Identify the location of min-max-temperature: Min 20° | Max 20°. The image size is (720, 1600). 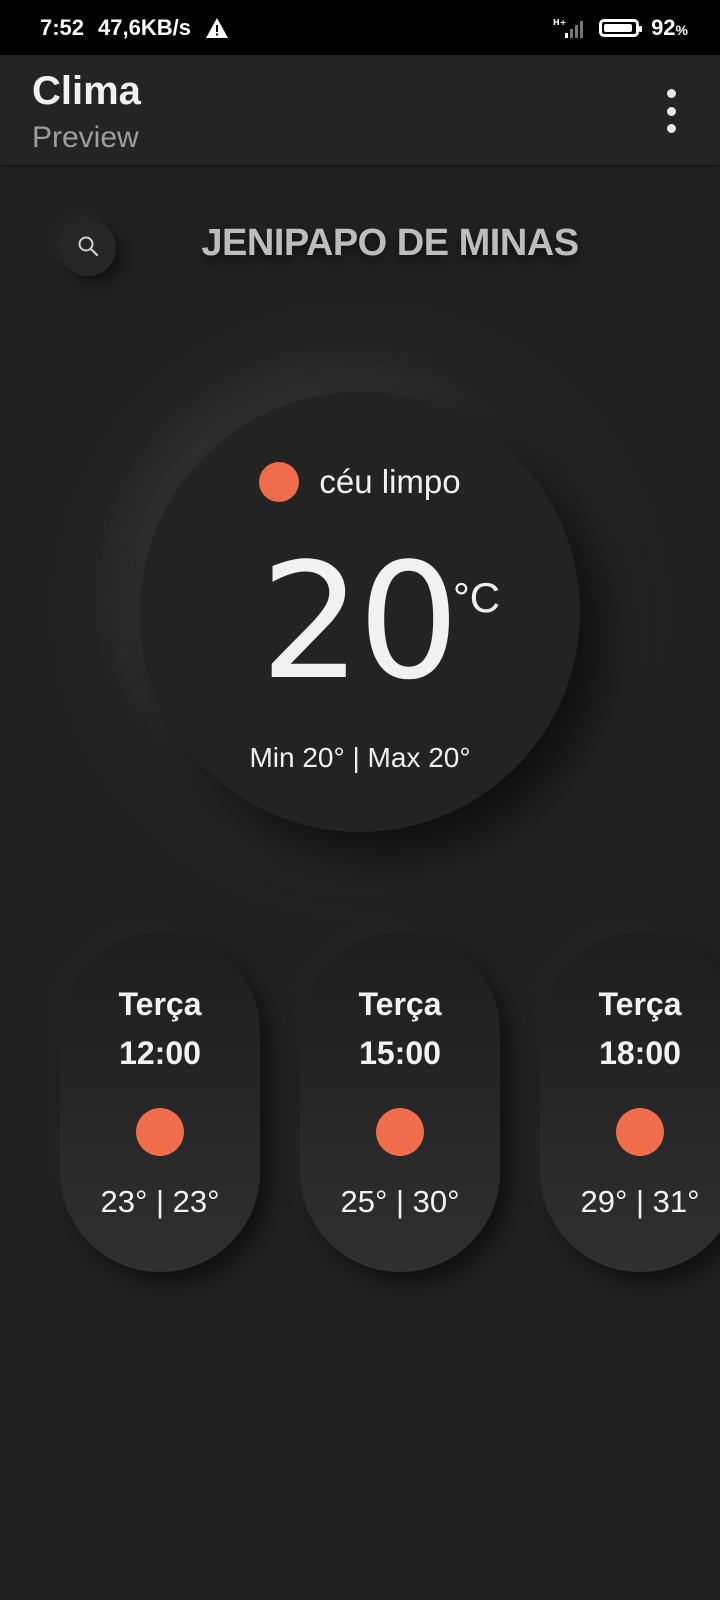
(360, 757).